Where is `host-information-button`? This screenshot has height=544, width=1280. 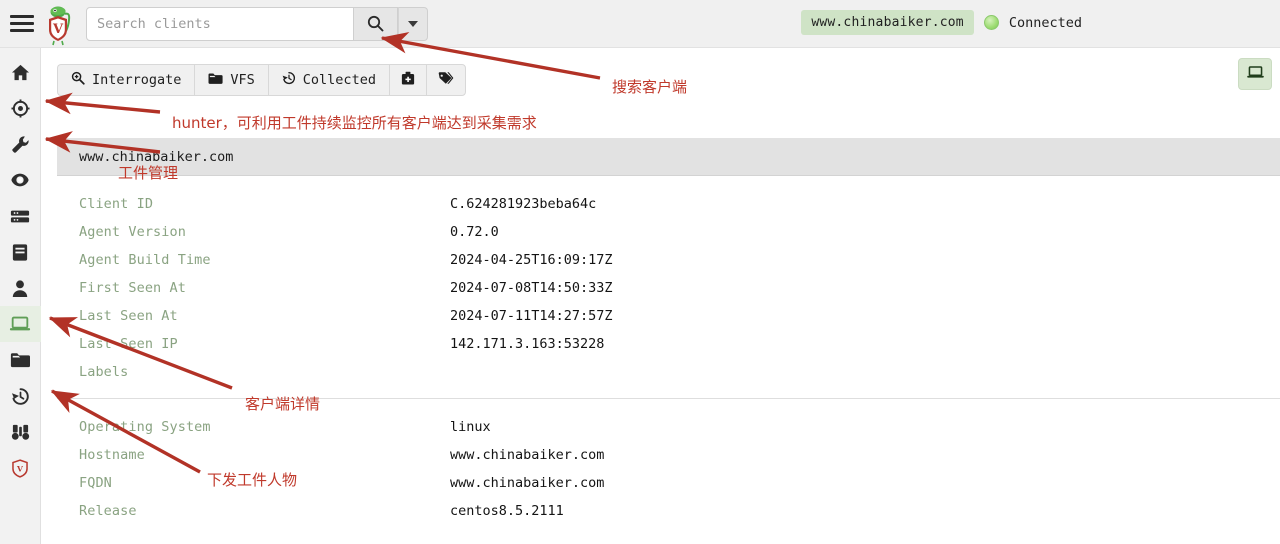 host-information-button is located at coordinates (1255, 74).